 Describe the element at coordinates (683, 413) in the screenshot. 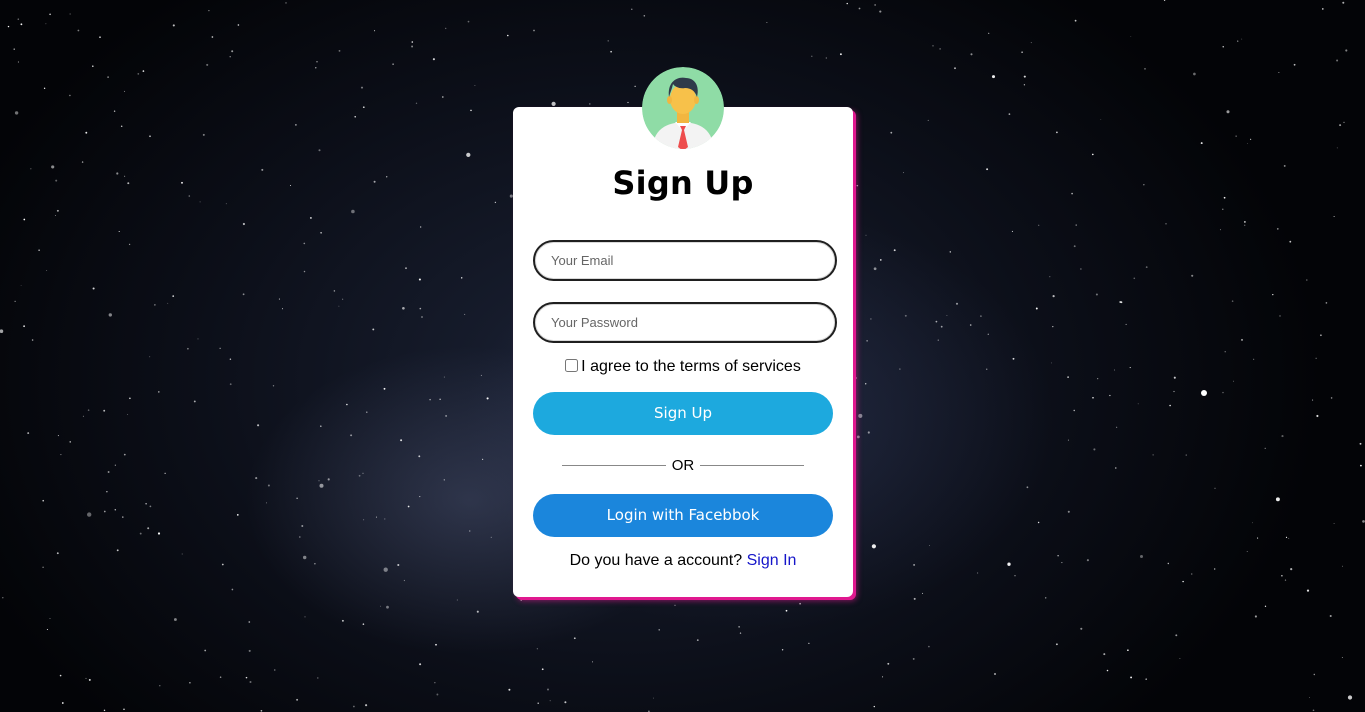

I see `sign-up-button: Sign Up` at that location.